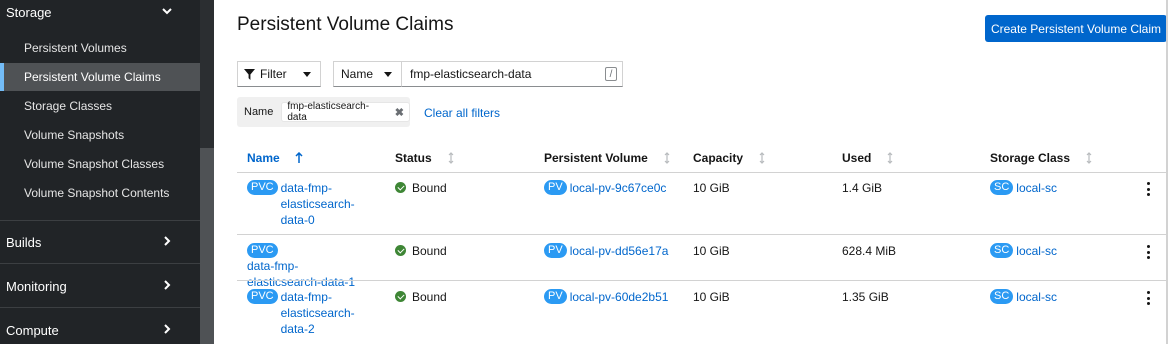 The image size is (1168, 344). What do you see at coordinates (249, 74) in the screenshot?
I see `filter-icon` at bounding box center [249, 74].